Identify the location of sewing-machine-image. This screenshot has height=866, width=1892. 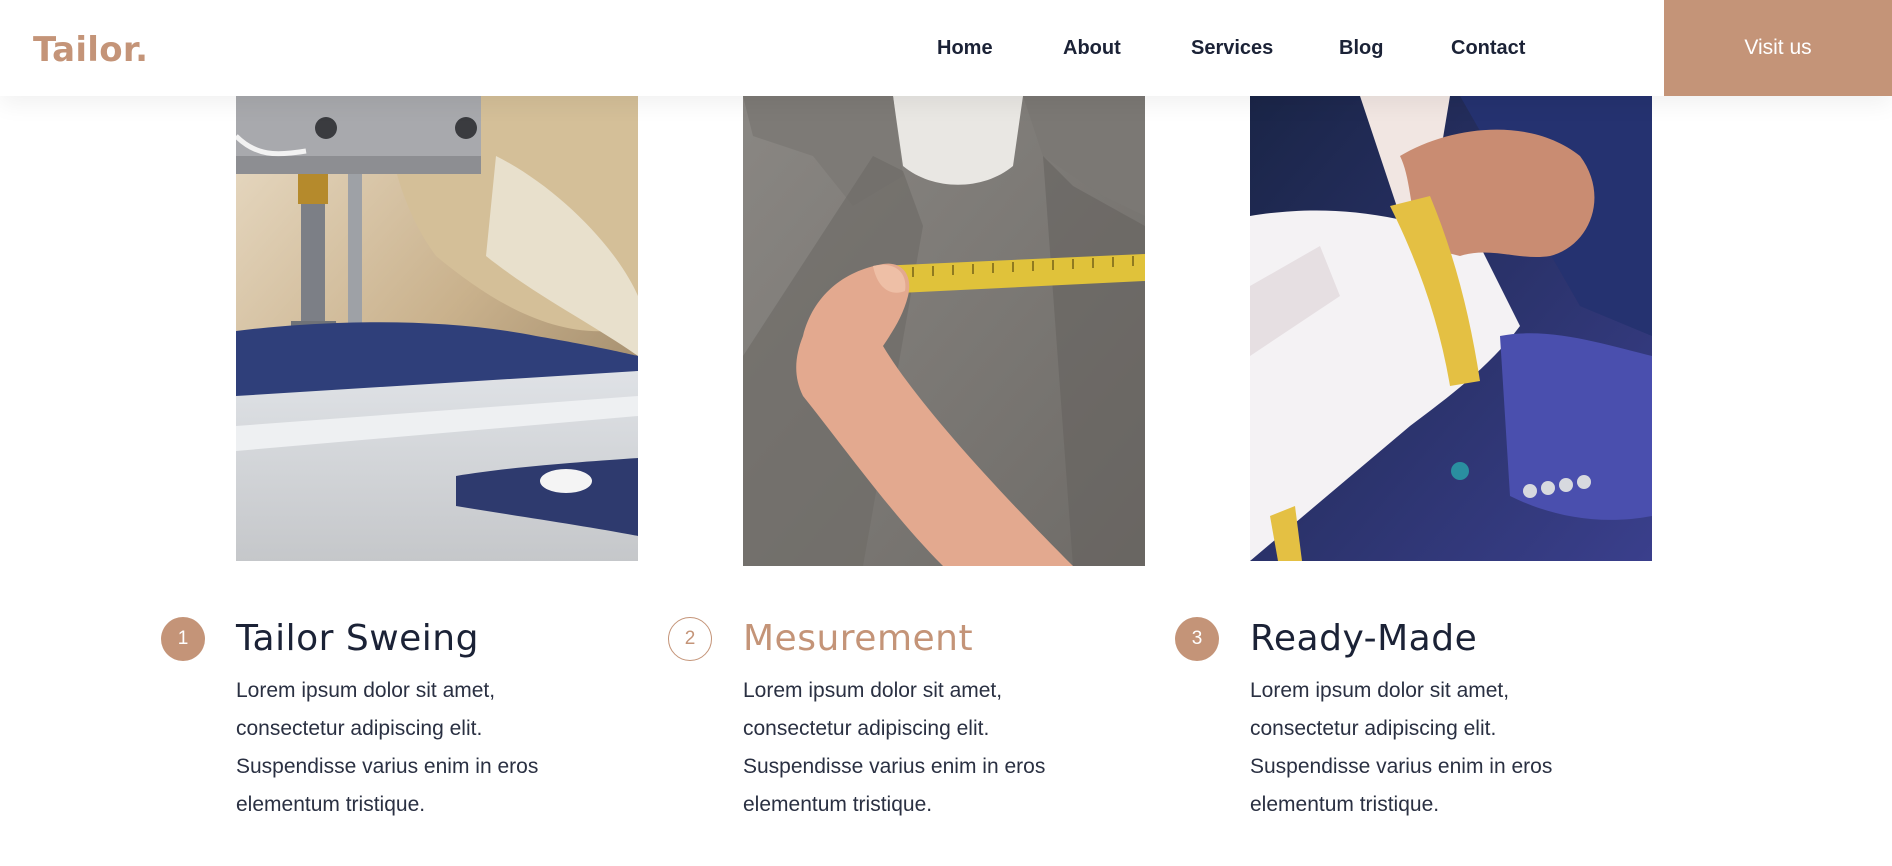
(437, 328).